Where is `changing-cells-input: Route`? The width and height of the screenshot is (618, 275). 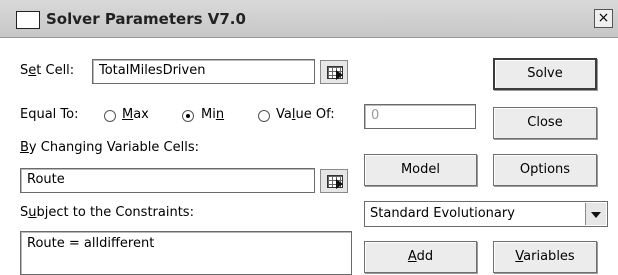
changing-cells-input: Route is located at coordinates (167, 180).